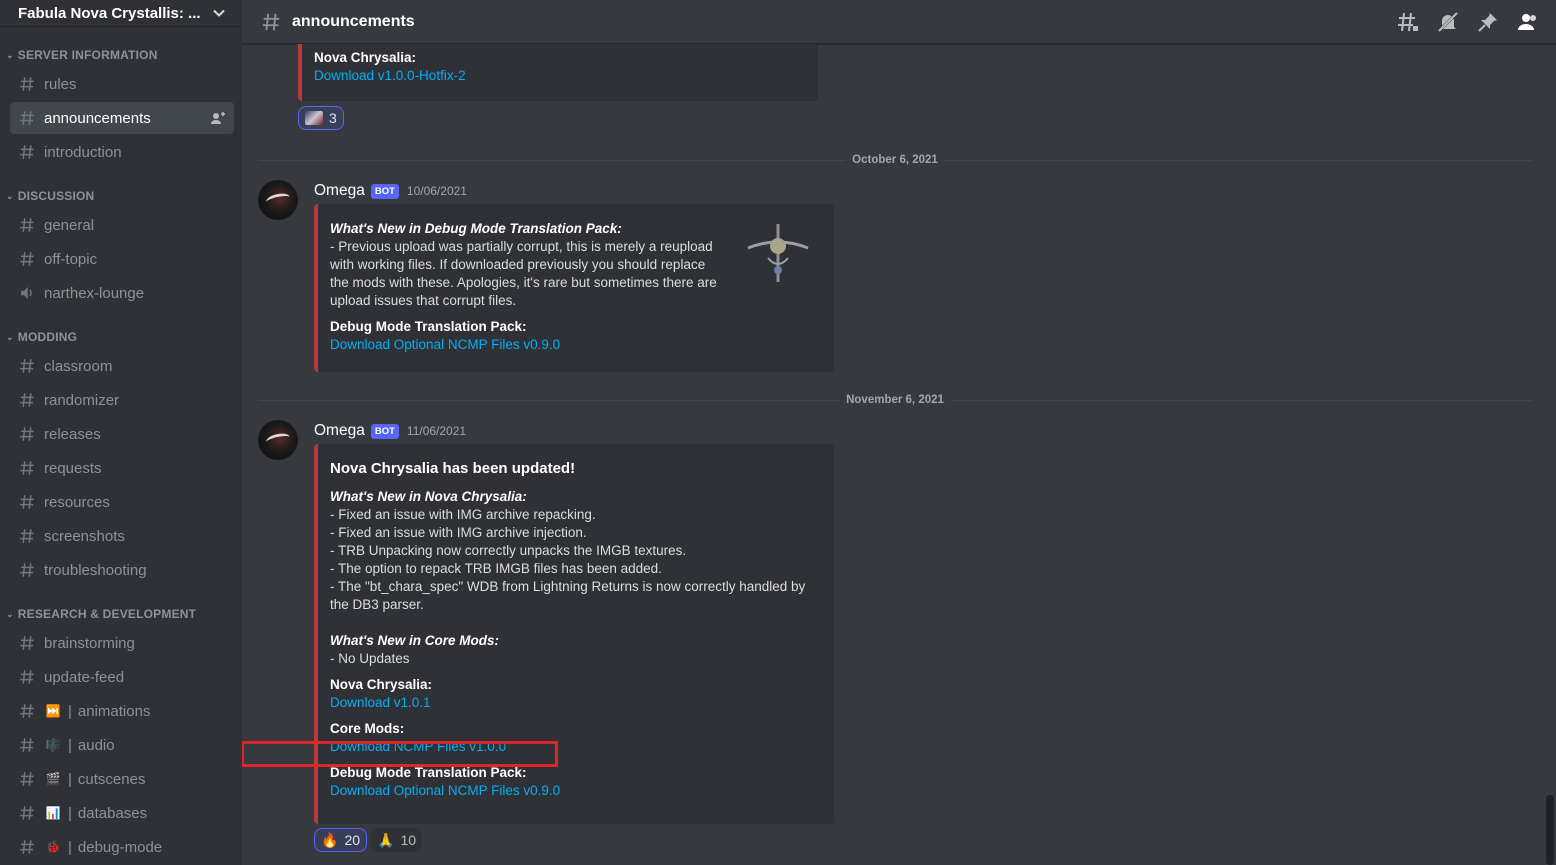 This screenshot has height=865, width=1556. I want to click on channel-item: announcements, so click(122, 118).